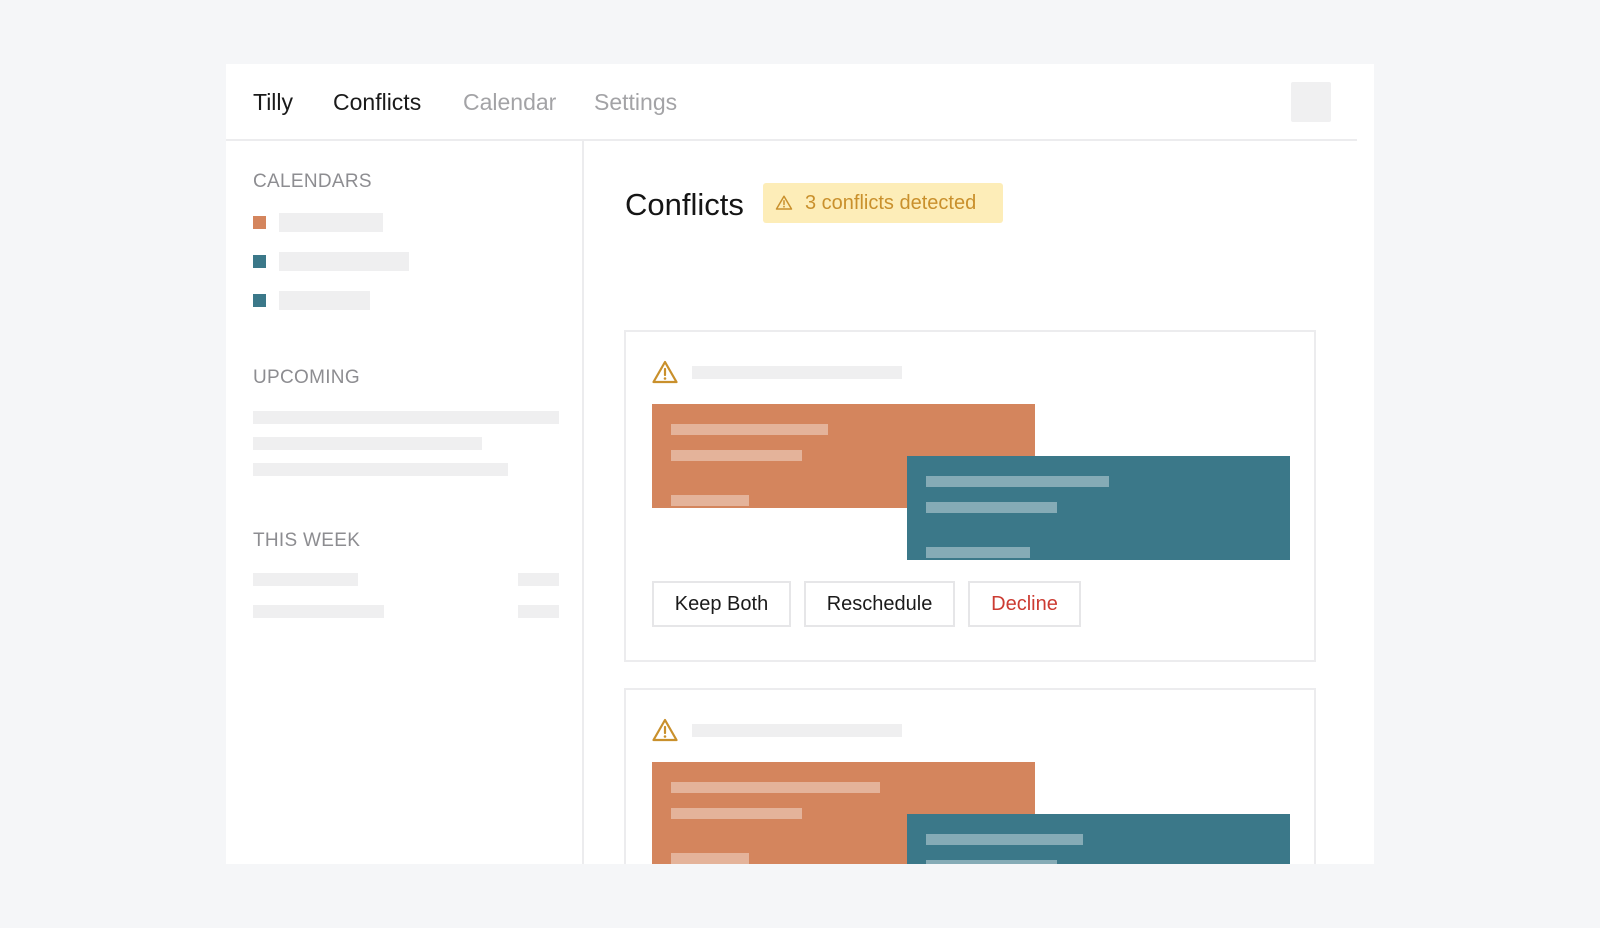 This screenshot has width=1600, height=928. Describe the element at coordinates (879, 604) in the screenshot. I see `reschedule-button: Reschedule` at that location.